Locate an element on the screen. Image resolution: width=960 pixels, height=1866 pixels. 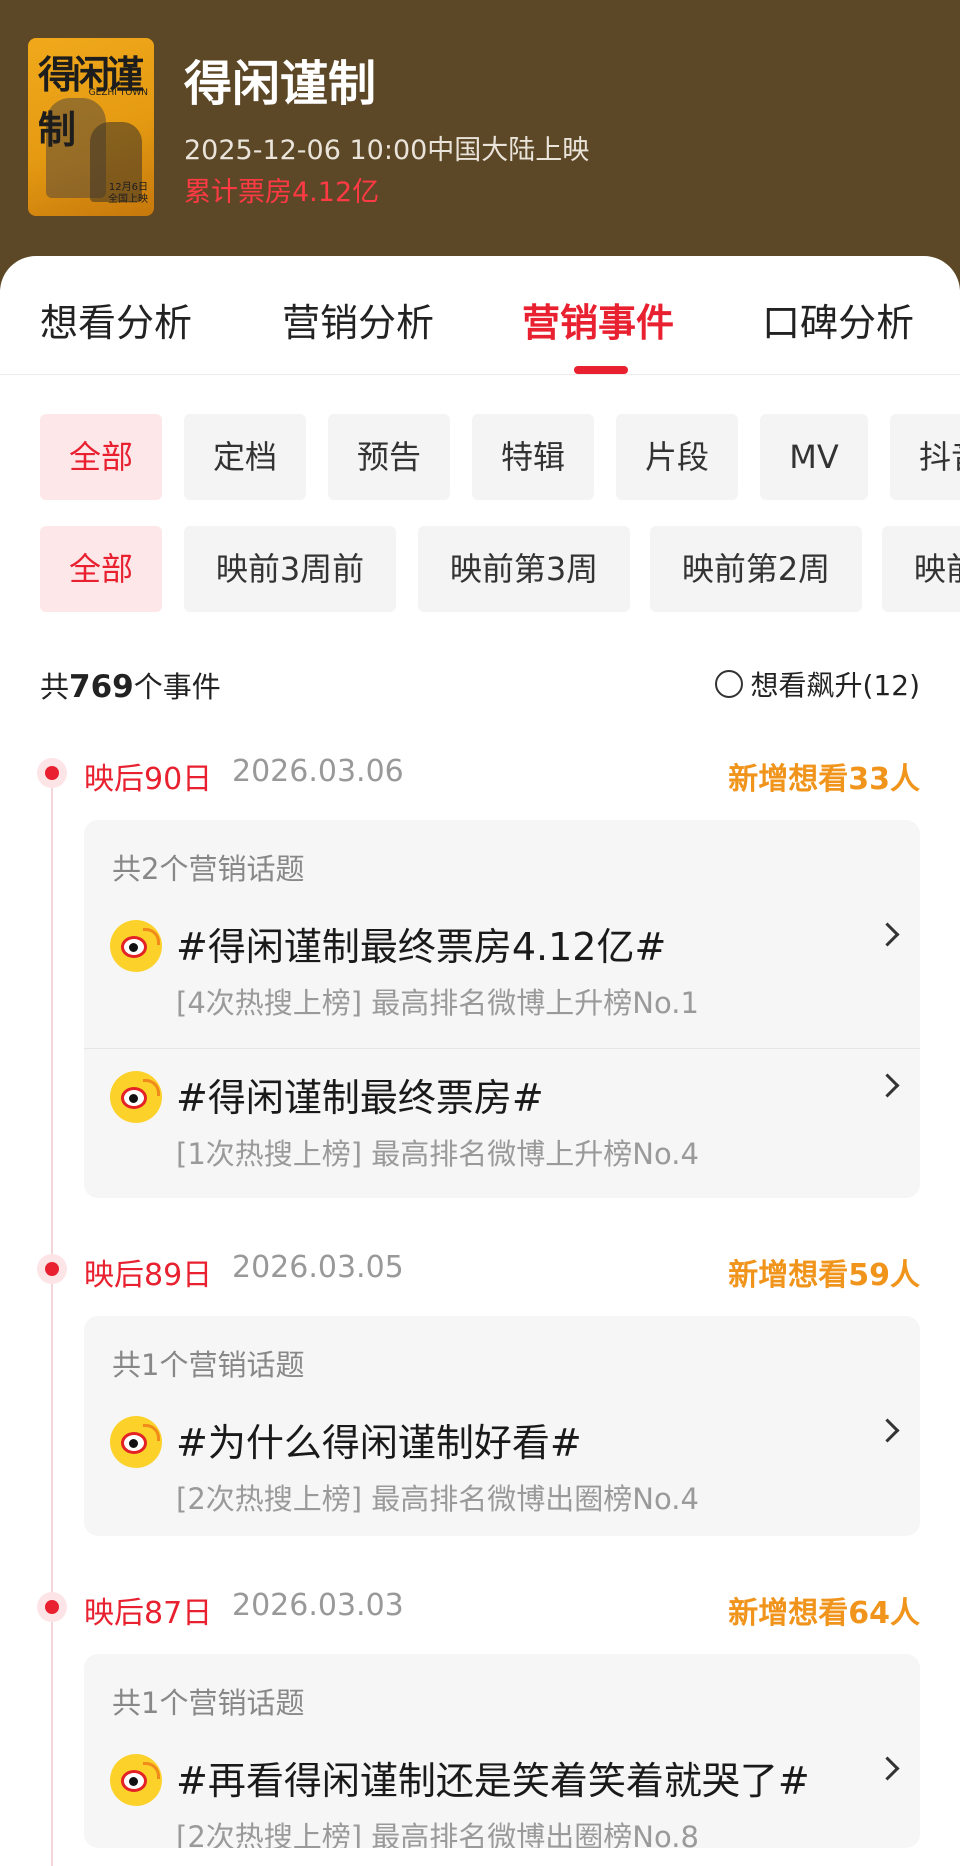
poster-date-line: 12月6日 is located at coordinates (128, 187).